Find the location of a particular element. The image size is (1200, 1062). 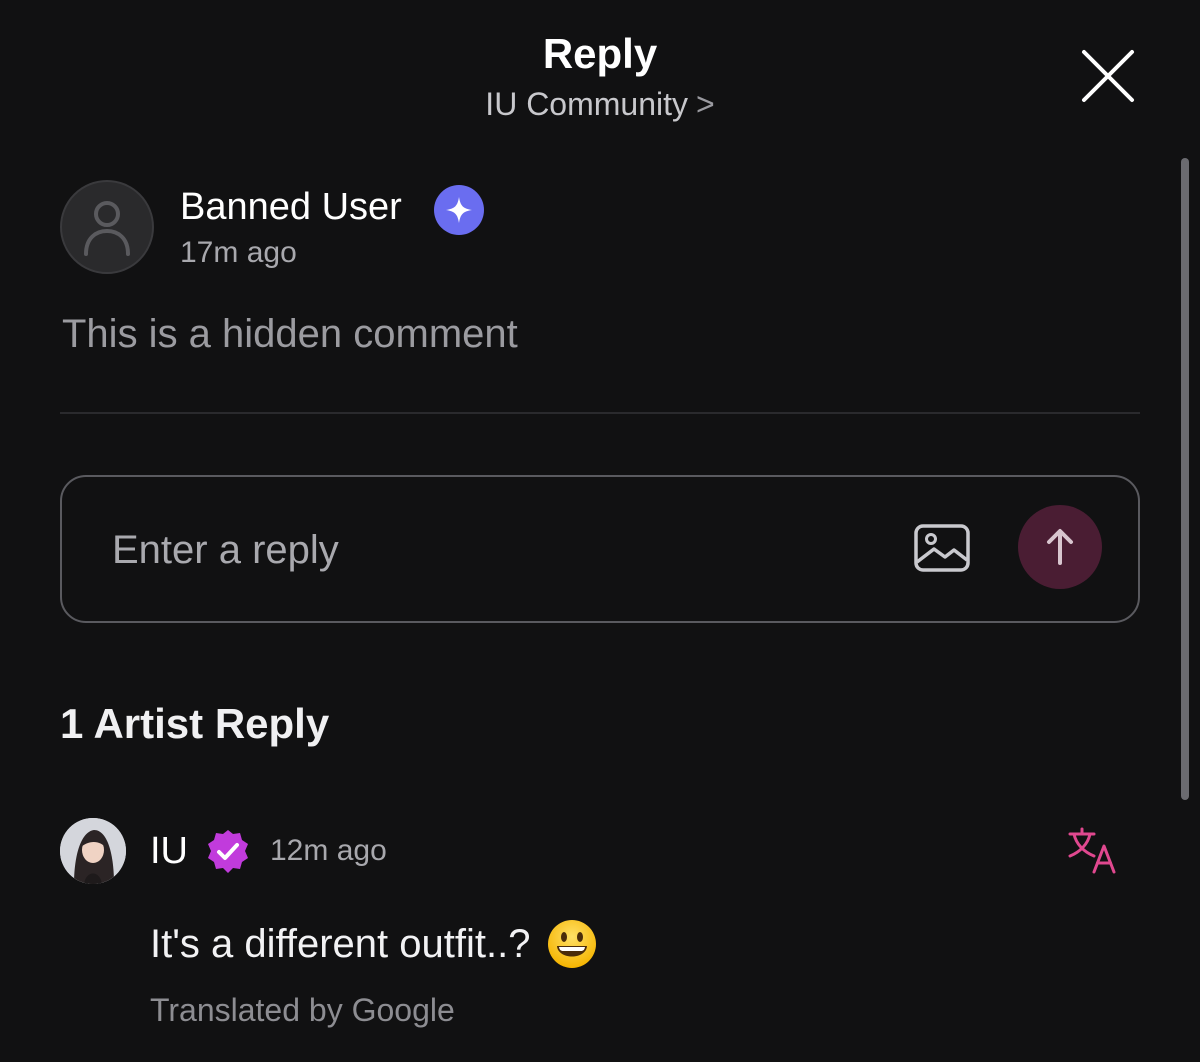

post-author-name: Banned User is located at coordinates (291, 207).